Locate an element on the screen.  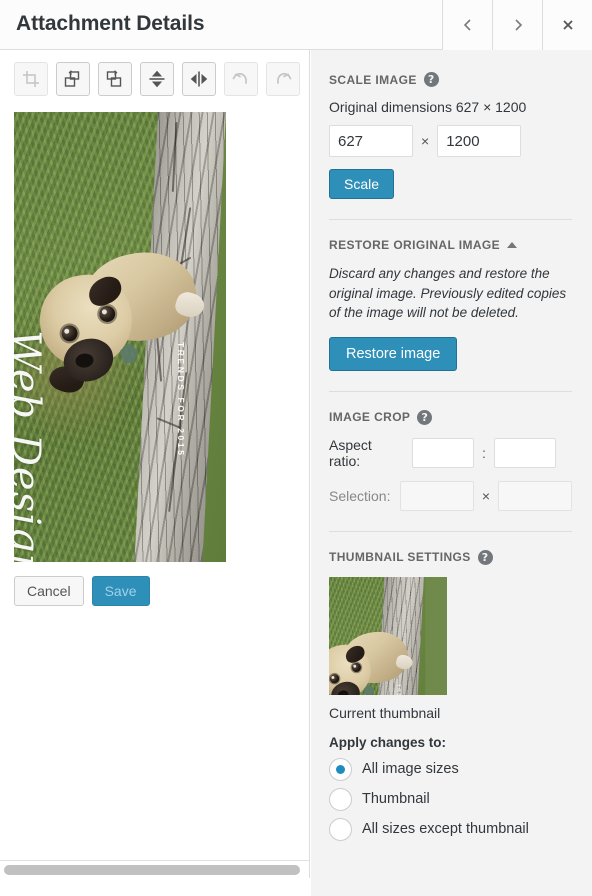
aspect-ratio-row: Aspect ratio: : is located at coordinates (450, 453).